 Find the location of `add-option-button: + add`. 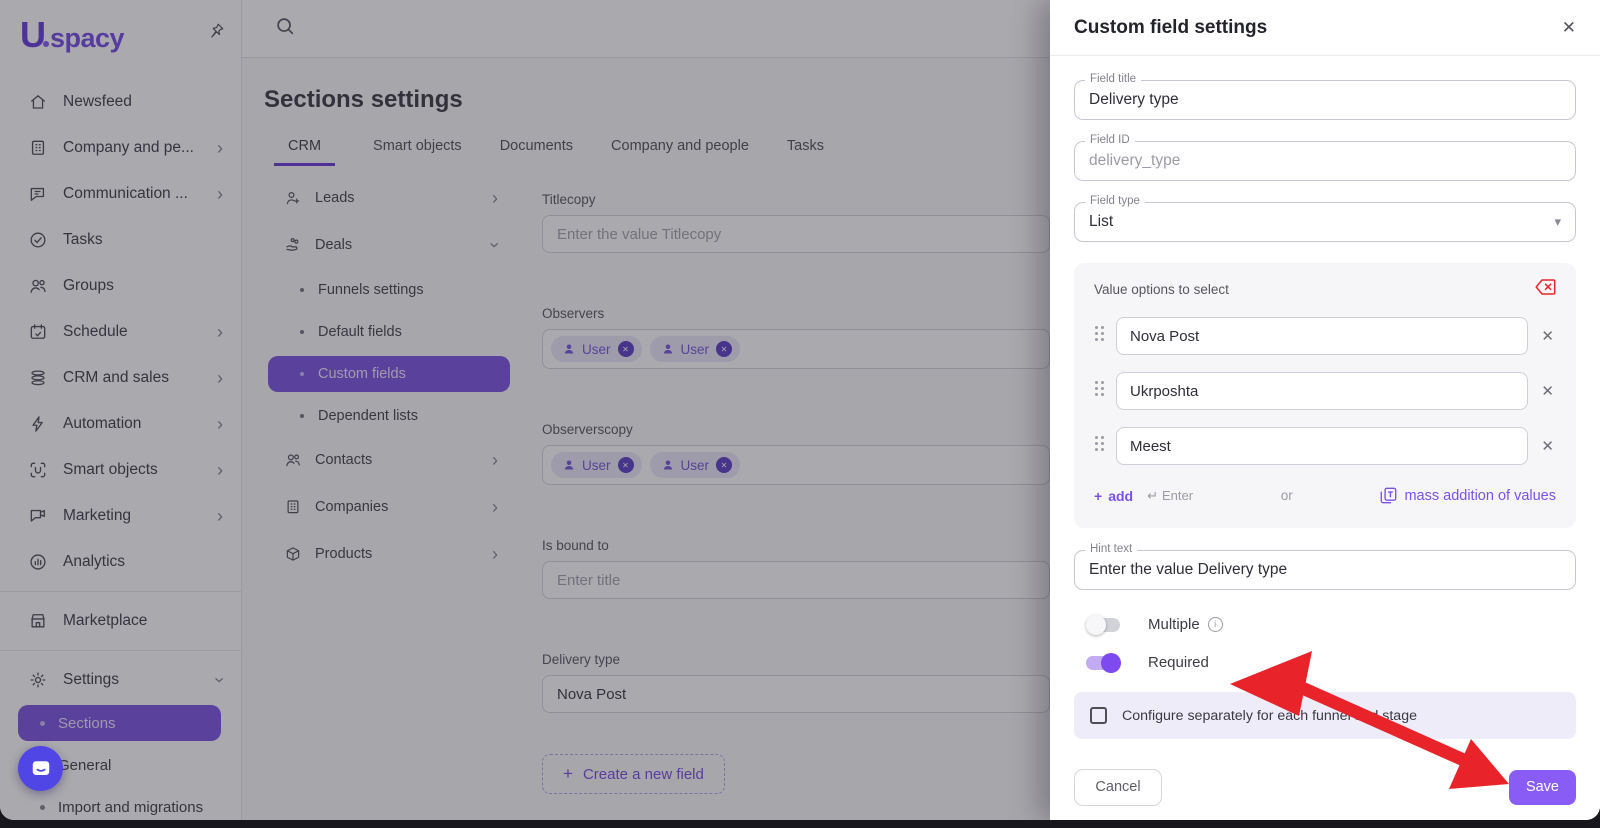

add-option-button: + add is located at coordinates (1113, 496).